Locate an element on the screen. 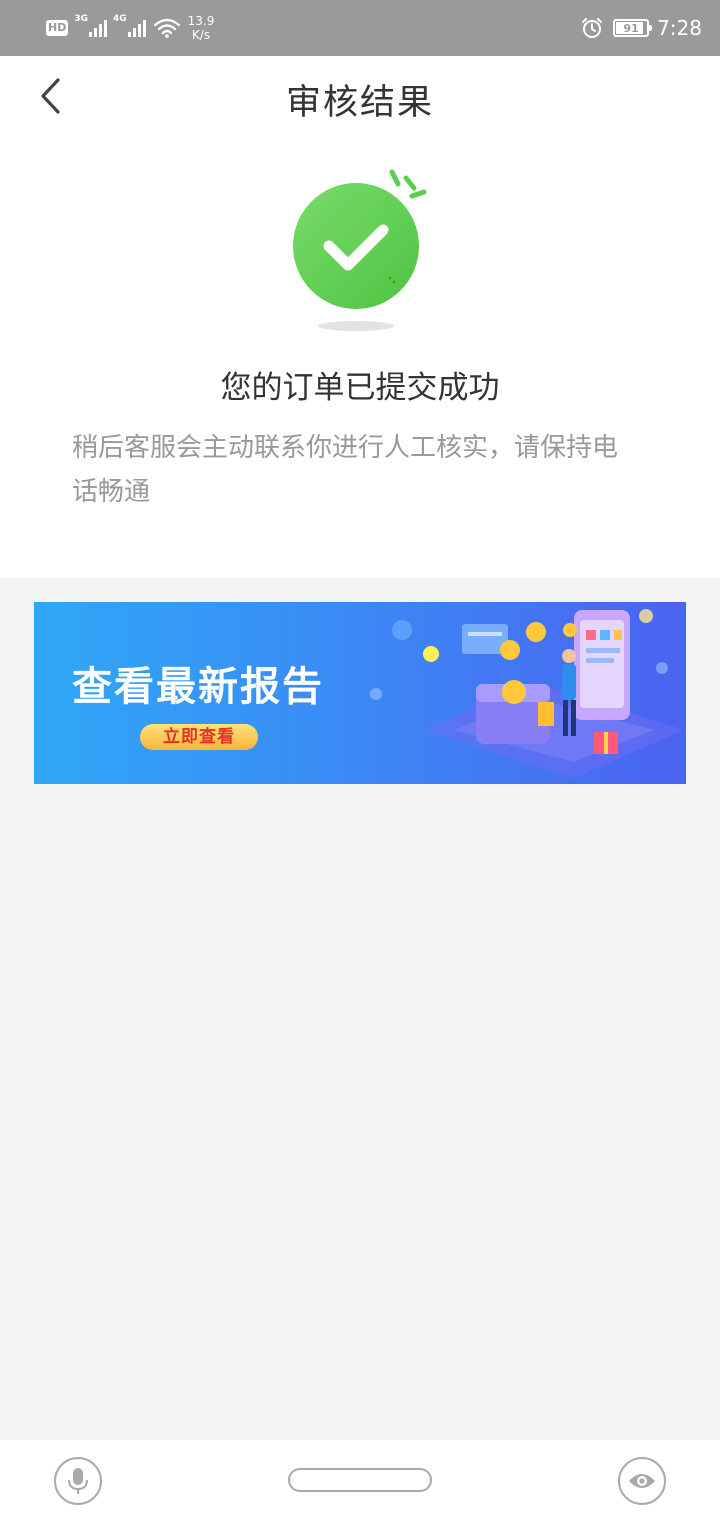 The image size is (720, 1520). microphone-icon is located at coordinates (78, 1481).